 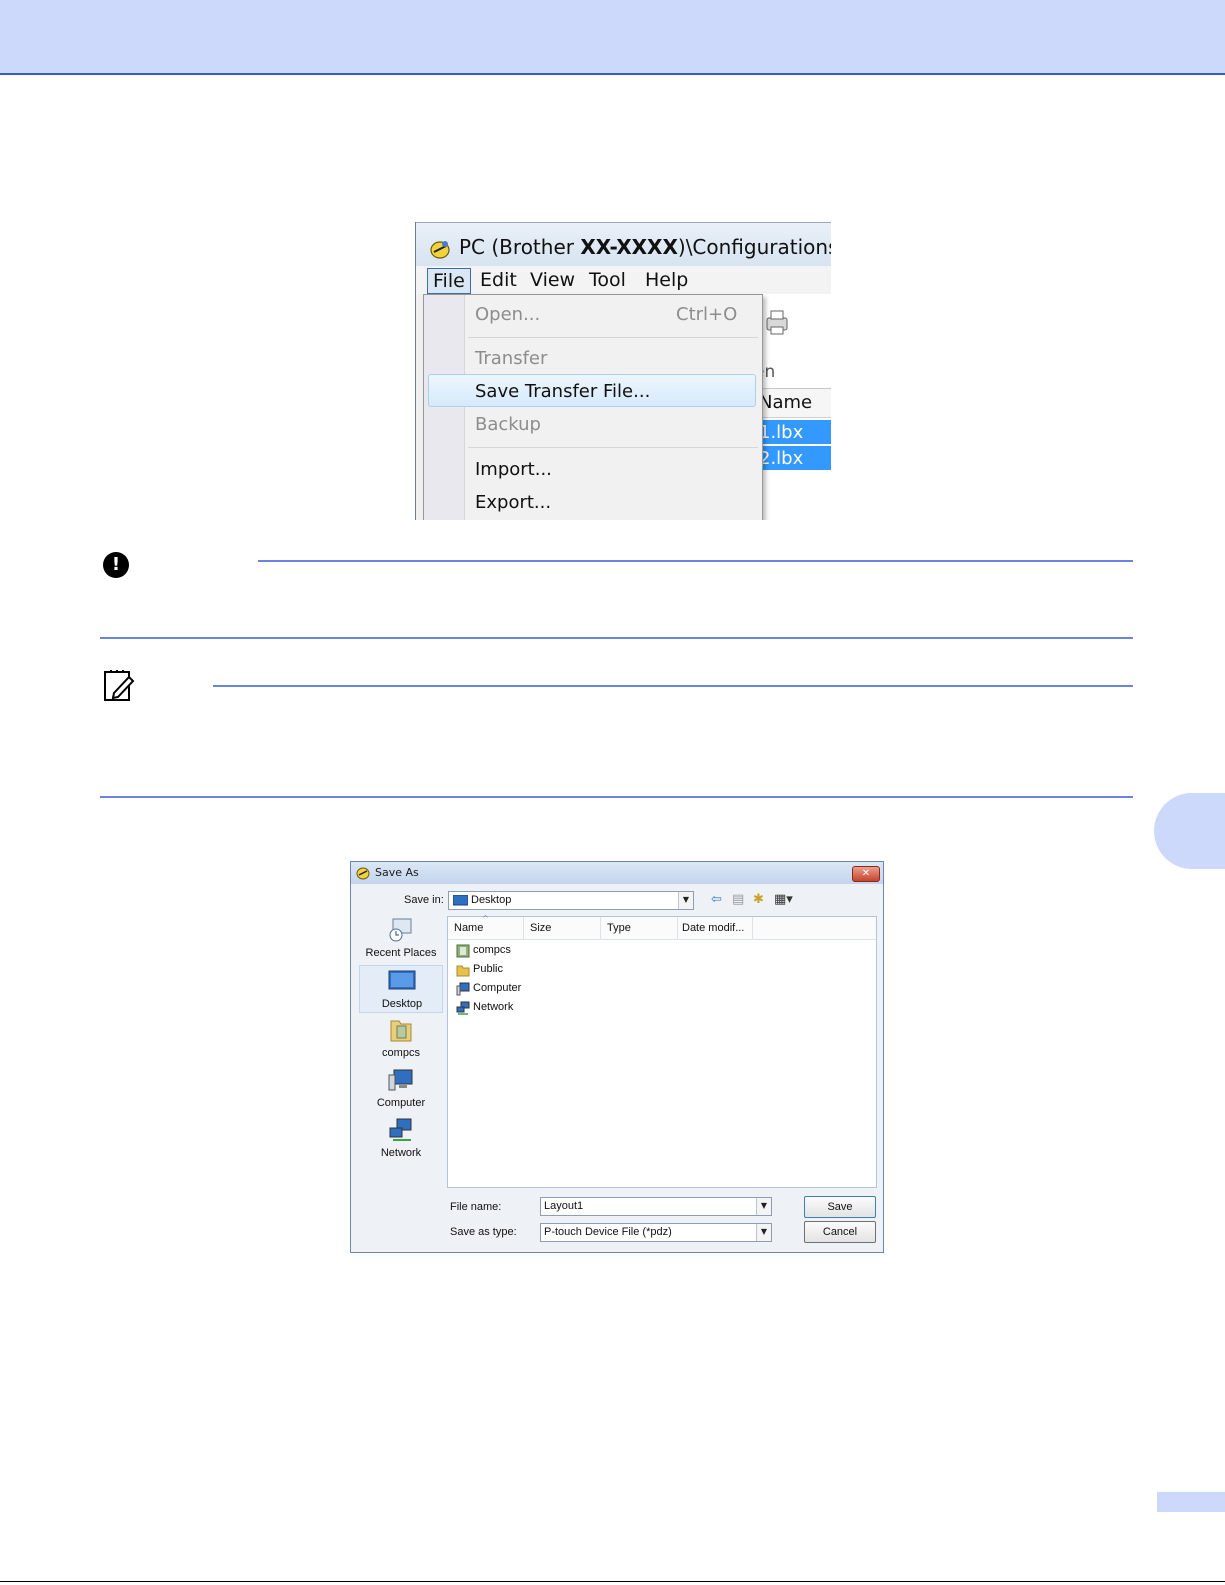 What do you see at coordinates (707, 314) in the screenshot?
I see `shortcut-label: Ctrl+O` at bounding box center [707, 314].